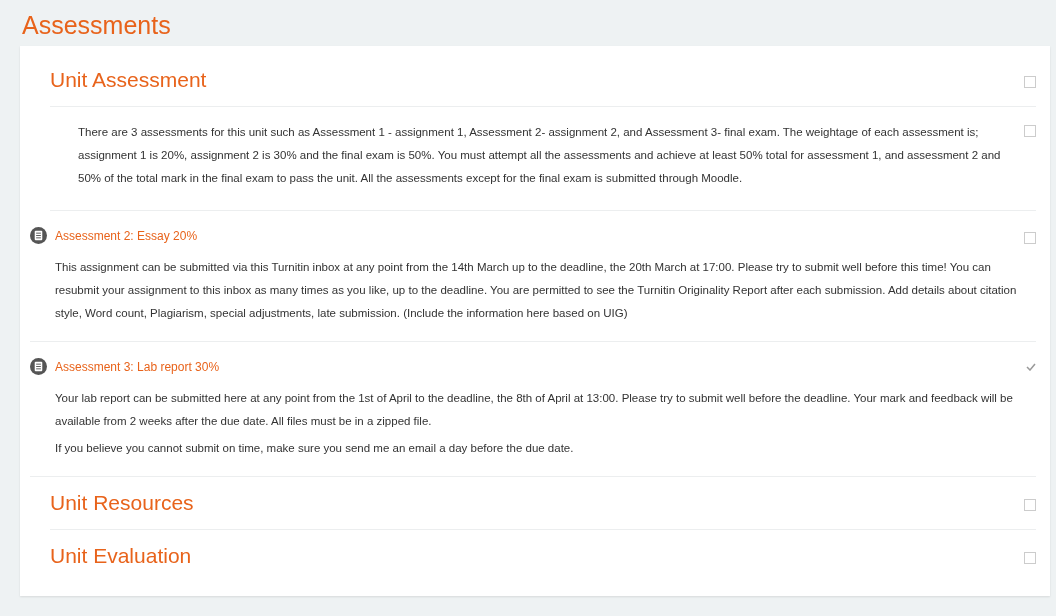 This screenshot has height=616, width=1056. I want to click on description-text: There are 3 assessments for this unit such as Assessment 1 - assignment 1, Assessment 2- assignment 2, and Assessment 3- final exam. The weightage of each assessment is; assignment 1 is 20%, assignment 2 is 30% and the final exam is 50%. You must attempt all the assessments and achieve at least 50% total for assessment 1, and assessment 2 and 50% of the total mark in the final exam to pass the unit. All the assessments except for the final exam is submitted through Moodle., so click(540, 155).